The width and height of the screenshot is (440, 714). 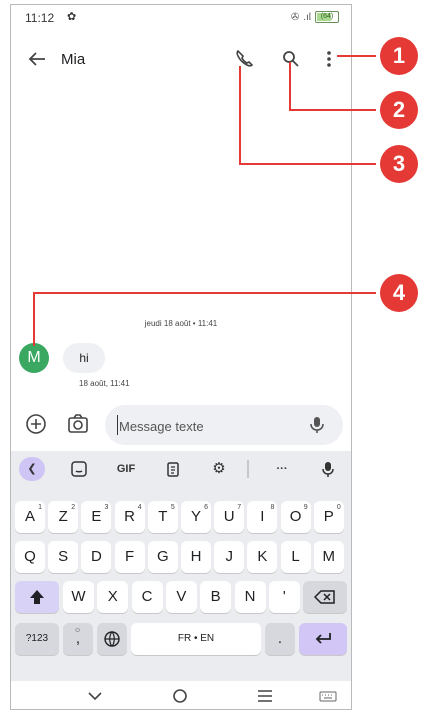 I want to click on callout-badge-1: 1, so click(x=399, y=56).